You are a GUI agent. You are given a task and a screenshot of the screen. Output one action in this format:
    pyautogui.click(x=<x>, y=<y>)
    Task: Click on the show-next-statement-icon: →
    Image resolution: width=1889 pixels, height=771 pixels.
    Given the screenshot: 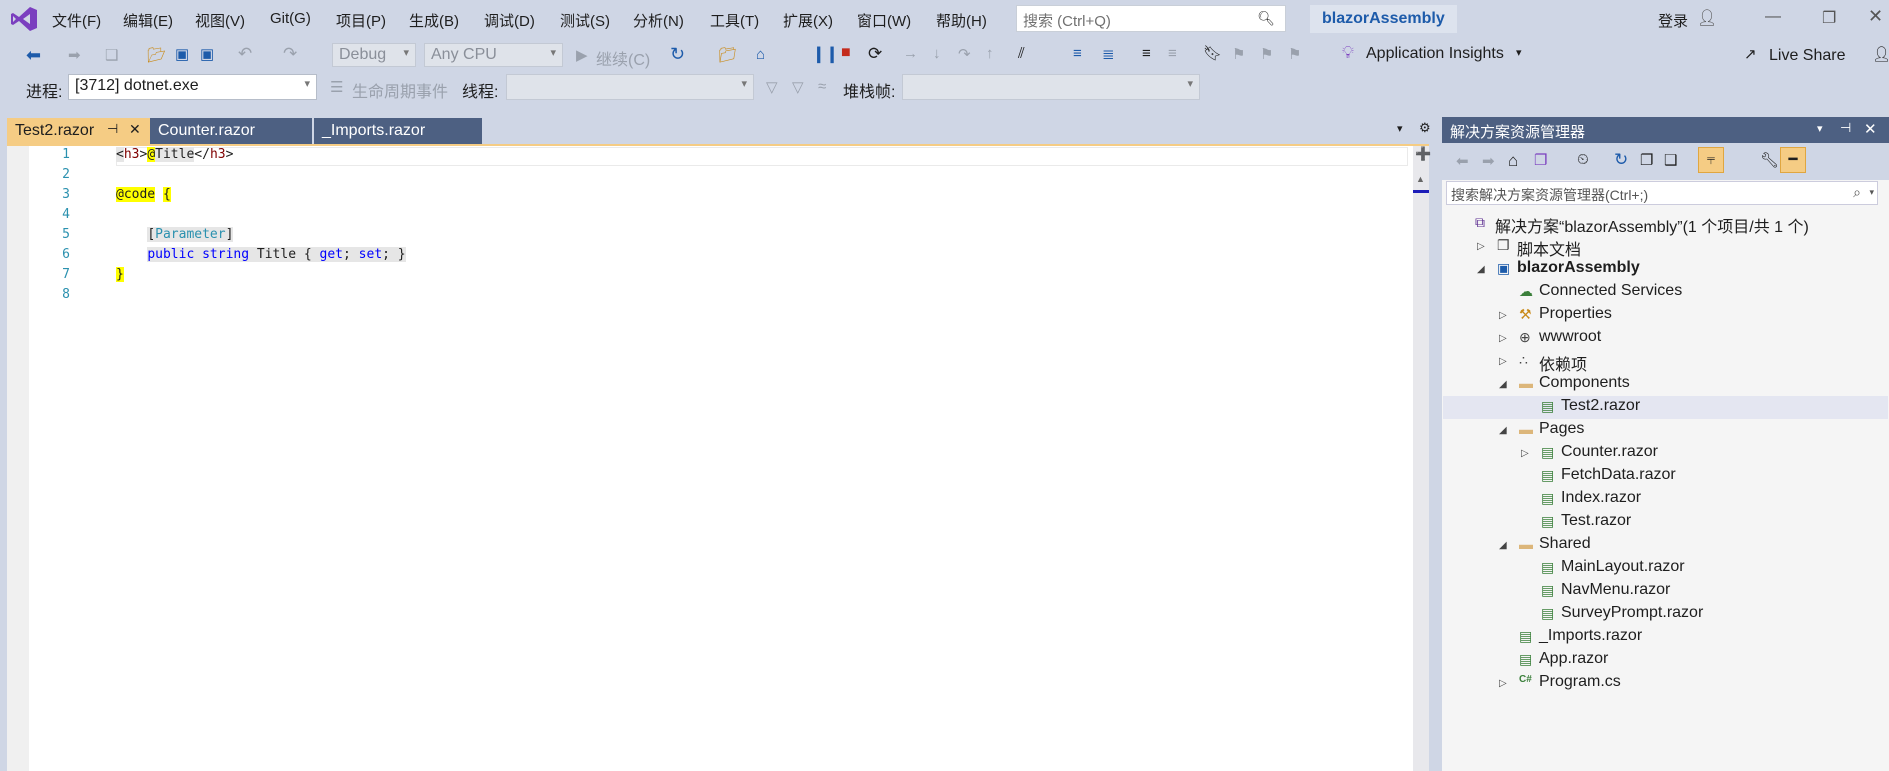 What is the action you would take?
    pyautogui.click(x=910, y=53)
    